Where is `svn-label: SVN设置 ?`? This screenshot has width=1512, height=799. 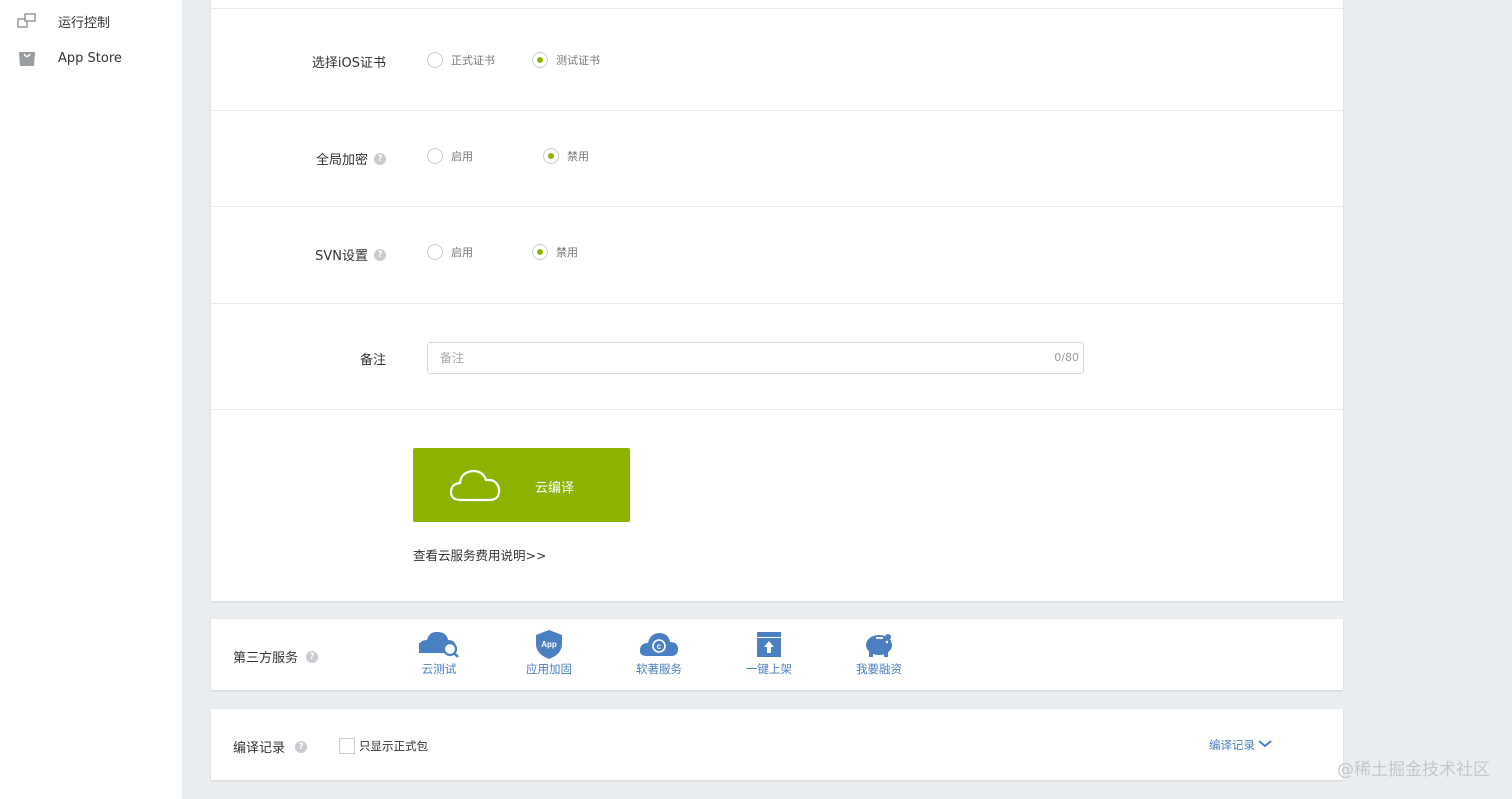 svn-label: SVN设置 ? is located at coordinates (350, 254).